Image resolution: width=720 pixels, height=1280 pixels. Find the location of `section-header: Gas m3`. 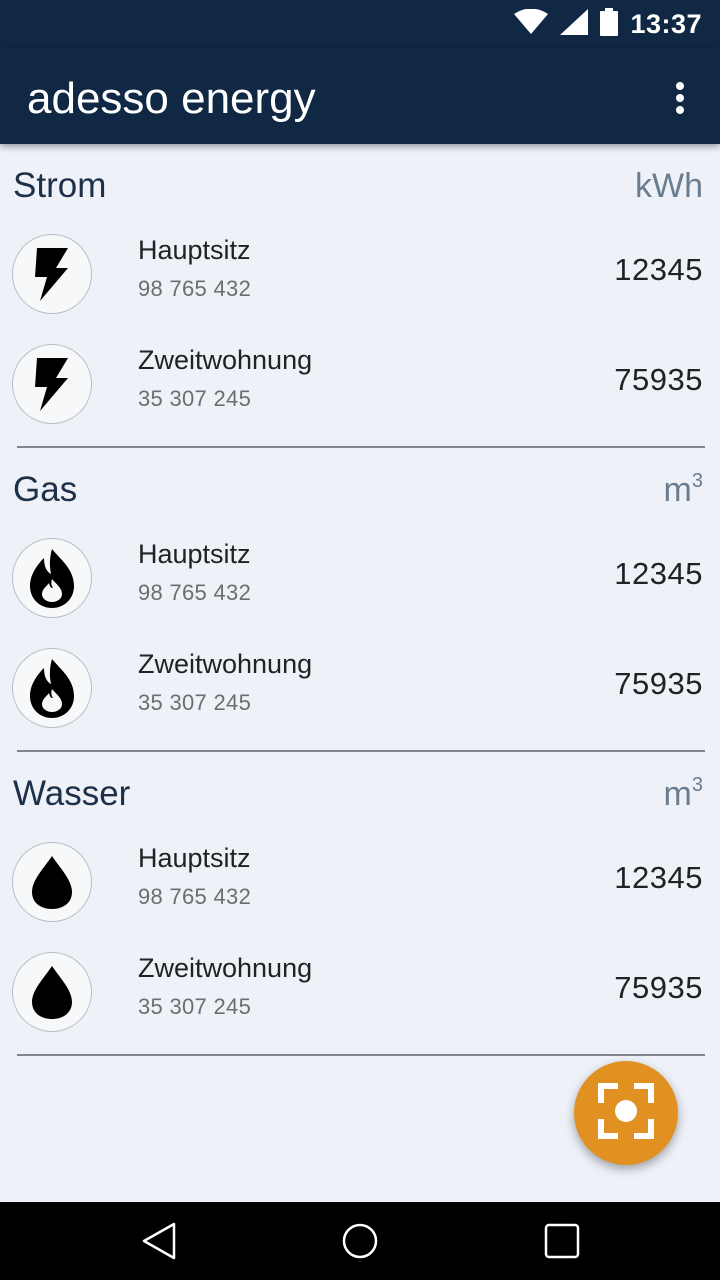

section-header: Gas m3 is located at coordinates (360, 490).